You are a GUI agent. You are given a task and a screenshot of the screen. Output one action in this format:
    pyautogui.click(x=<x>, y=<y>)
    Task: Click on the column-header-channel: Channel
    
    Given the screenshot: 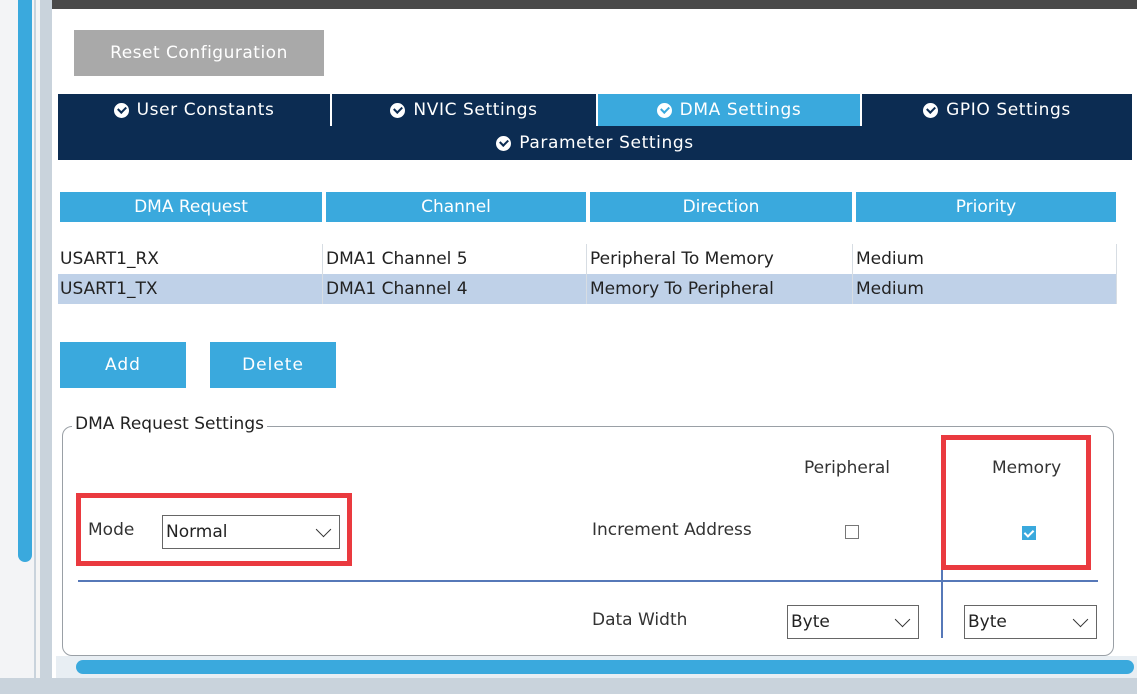 What is the action you would take?
    pyautogui.click(x=456, y=207)
    